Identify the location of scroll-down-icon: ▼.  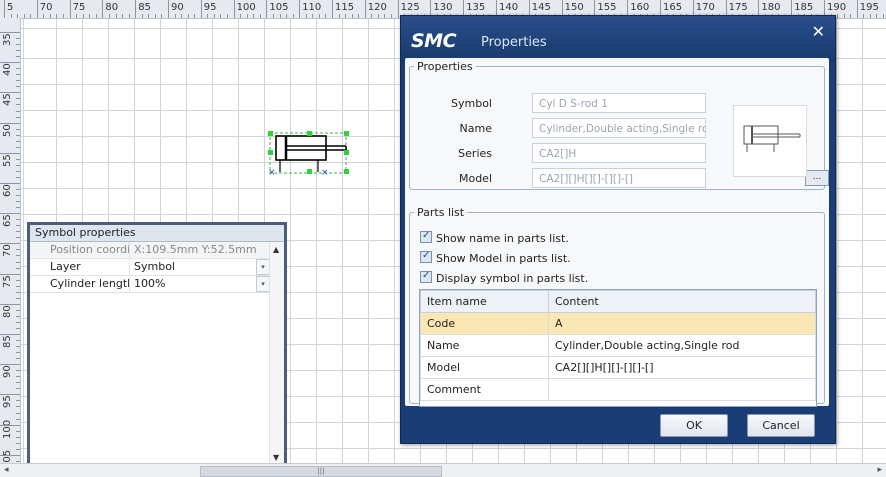
(276, 457).